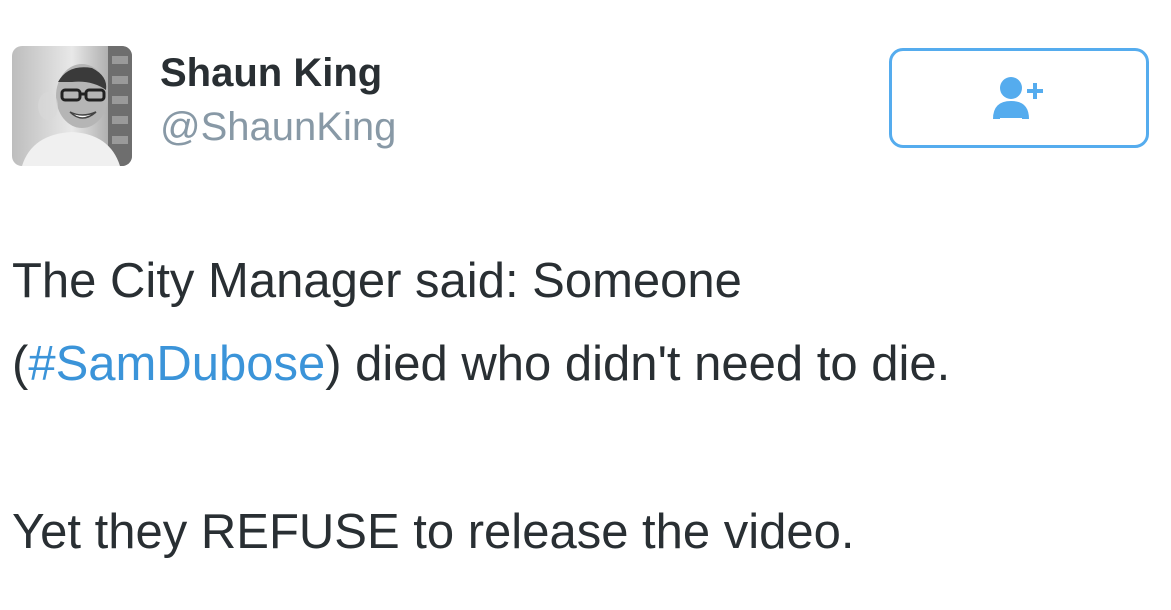 The height and width of the screenshot is (610, 1171). What do you see at coordinates (20, 364) in the screenshot?
I see `open-paren: (` at bounding box center [20, 364].